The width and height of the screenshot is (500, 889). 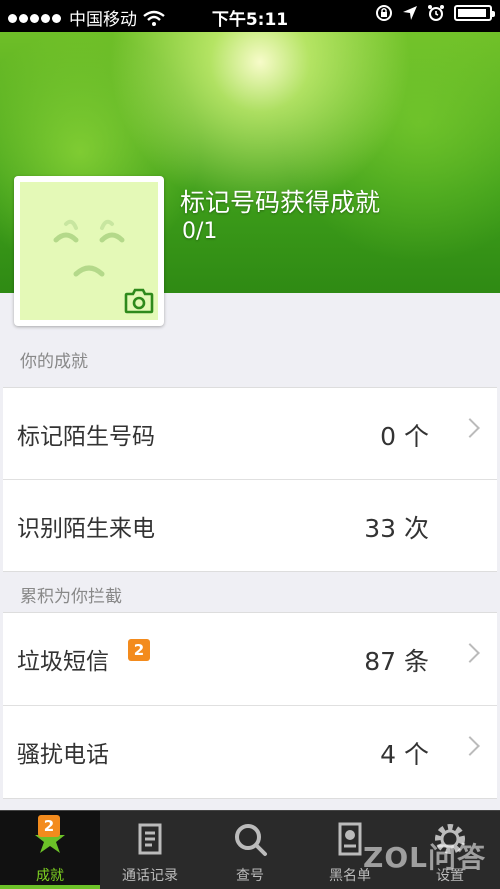 I want to click on row-label: 识别陌生来电, so click(x=86, y=529).